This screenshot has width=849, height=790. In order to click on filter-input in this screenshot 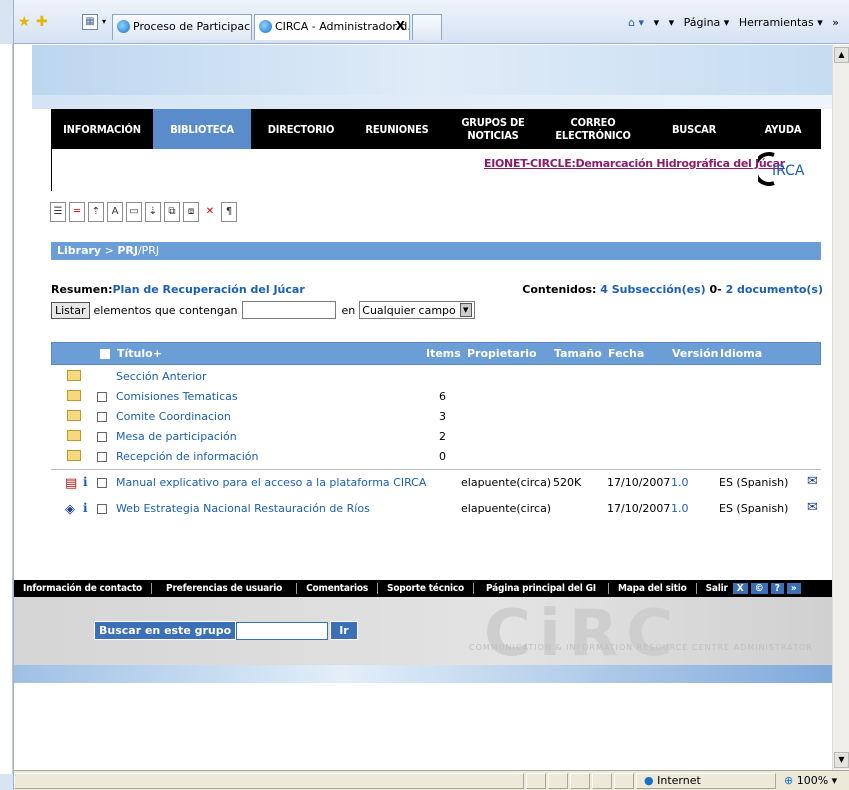, I will do `click(288, 310)`.